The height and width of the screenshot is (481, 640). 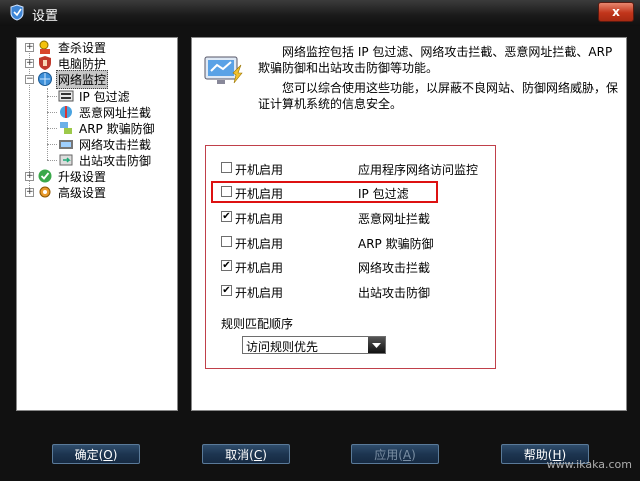 What do you see at coordinates (356, 217) in the screenshot?
I see `option-url-block: ✔ 开机启用 恶意网址拦截` at bounding box center [356, 217].